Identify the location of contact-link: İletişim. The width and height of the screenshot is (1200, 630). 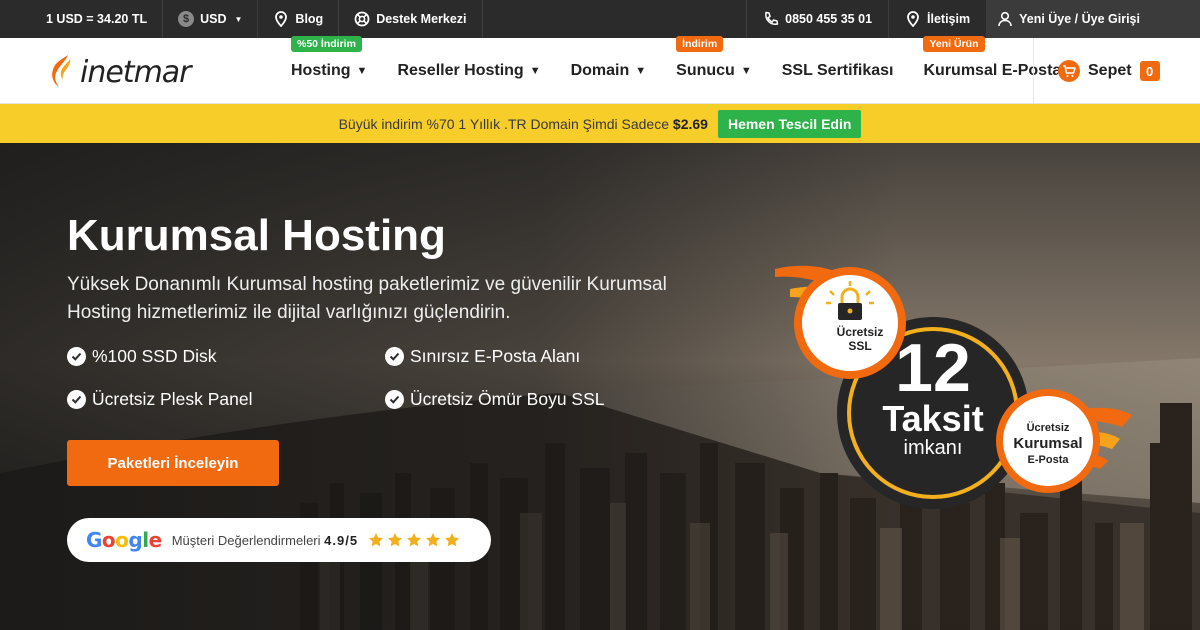
(937, 19).